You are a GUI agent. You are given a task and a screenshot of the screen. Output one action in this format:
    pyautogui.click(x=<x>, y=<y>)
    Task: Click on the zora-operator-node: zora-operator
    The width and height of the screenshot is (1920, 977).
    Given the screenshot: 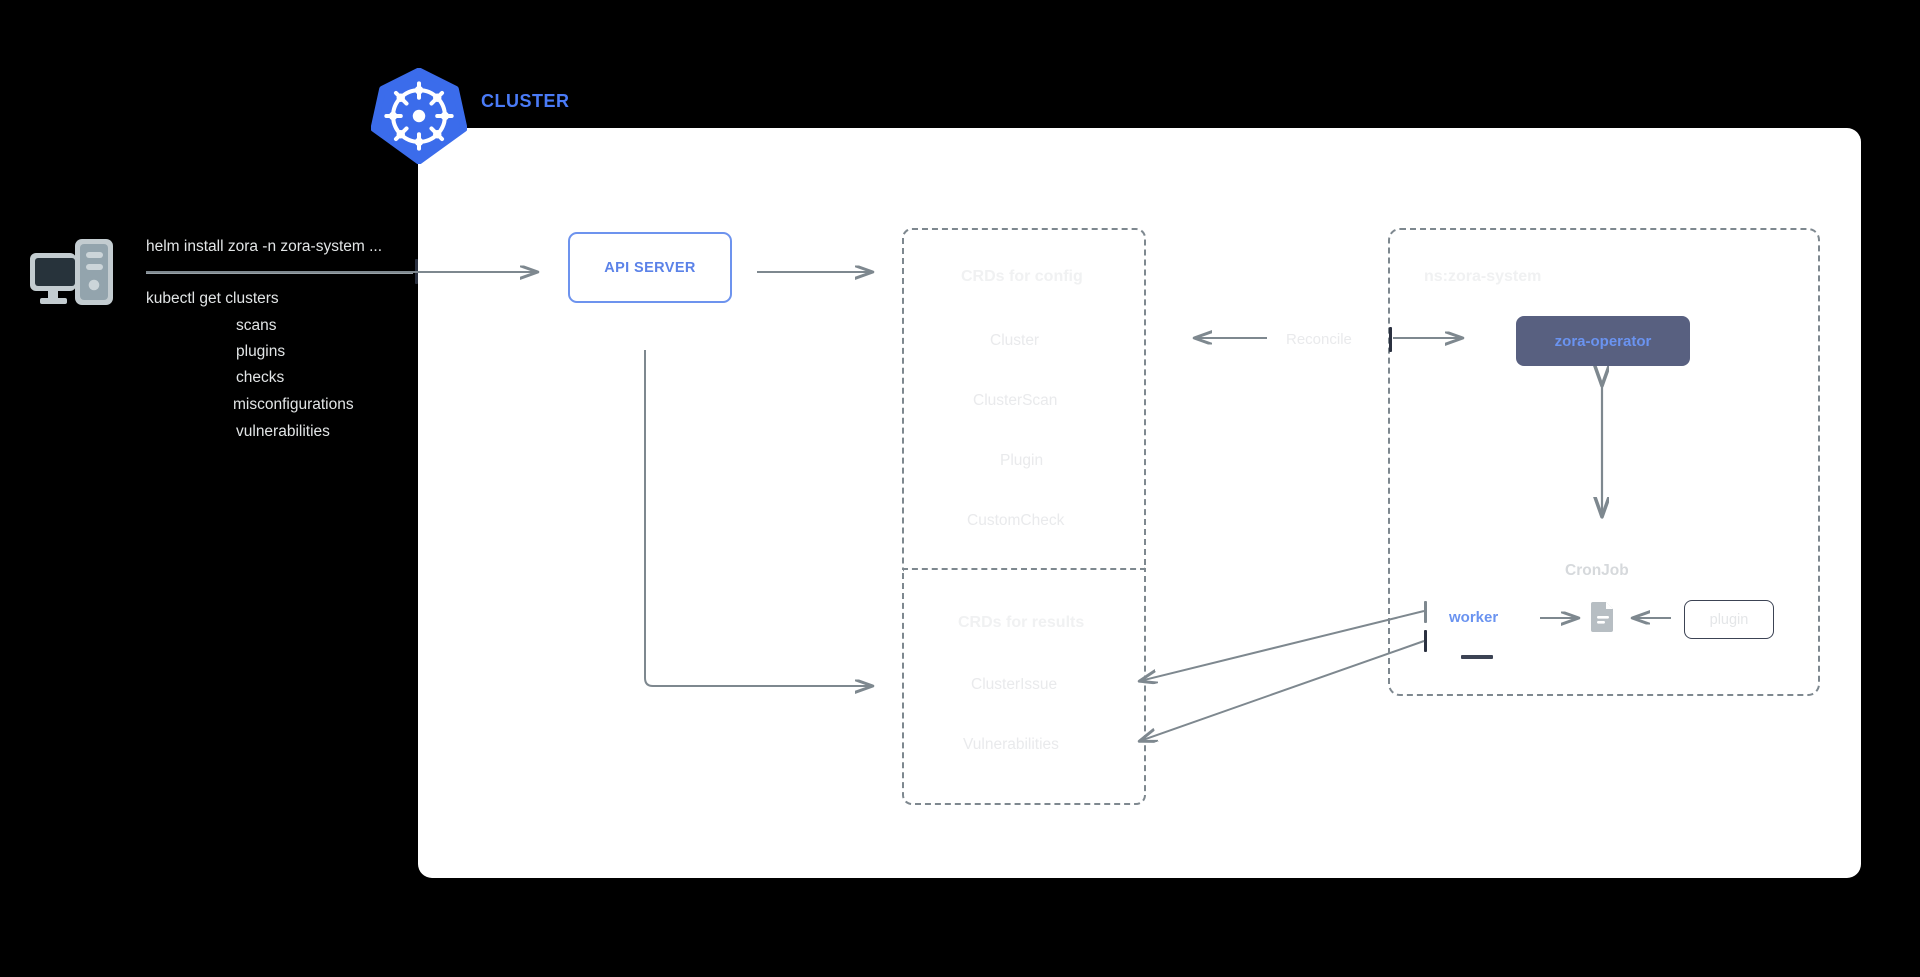 What is the action you would take?
    pyautogui.click(x=1603, y=341)
    